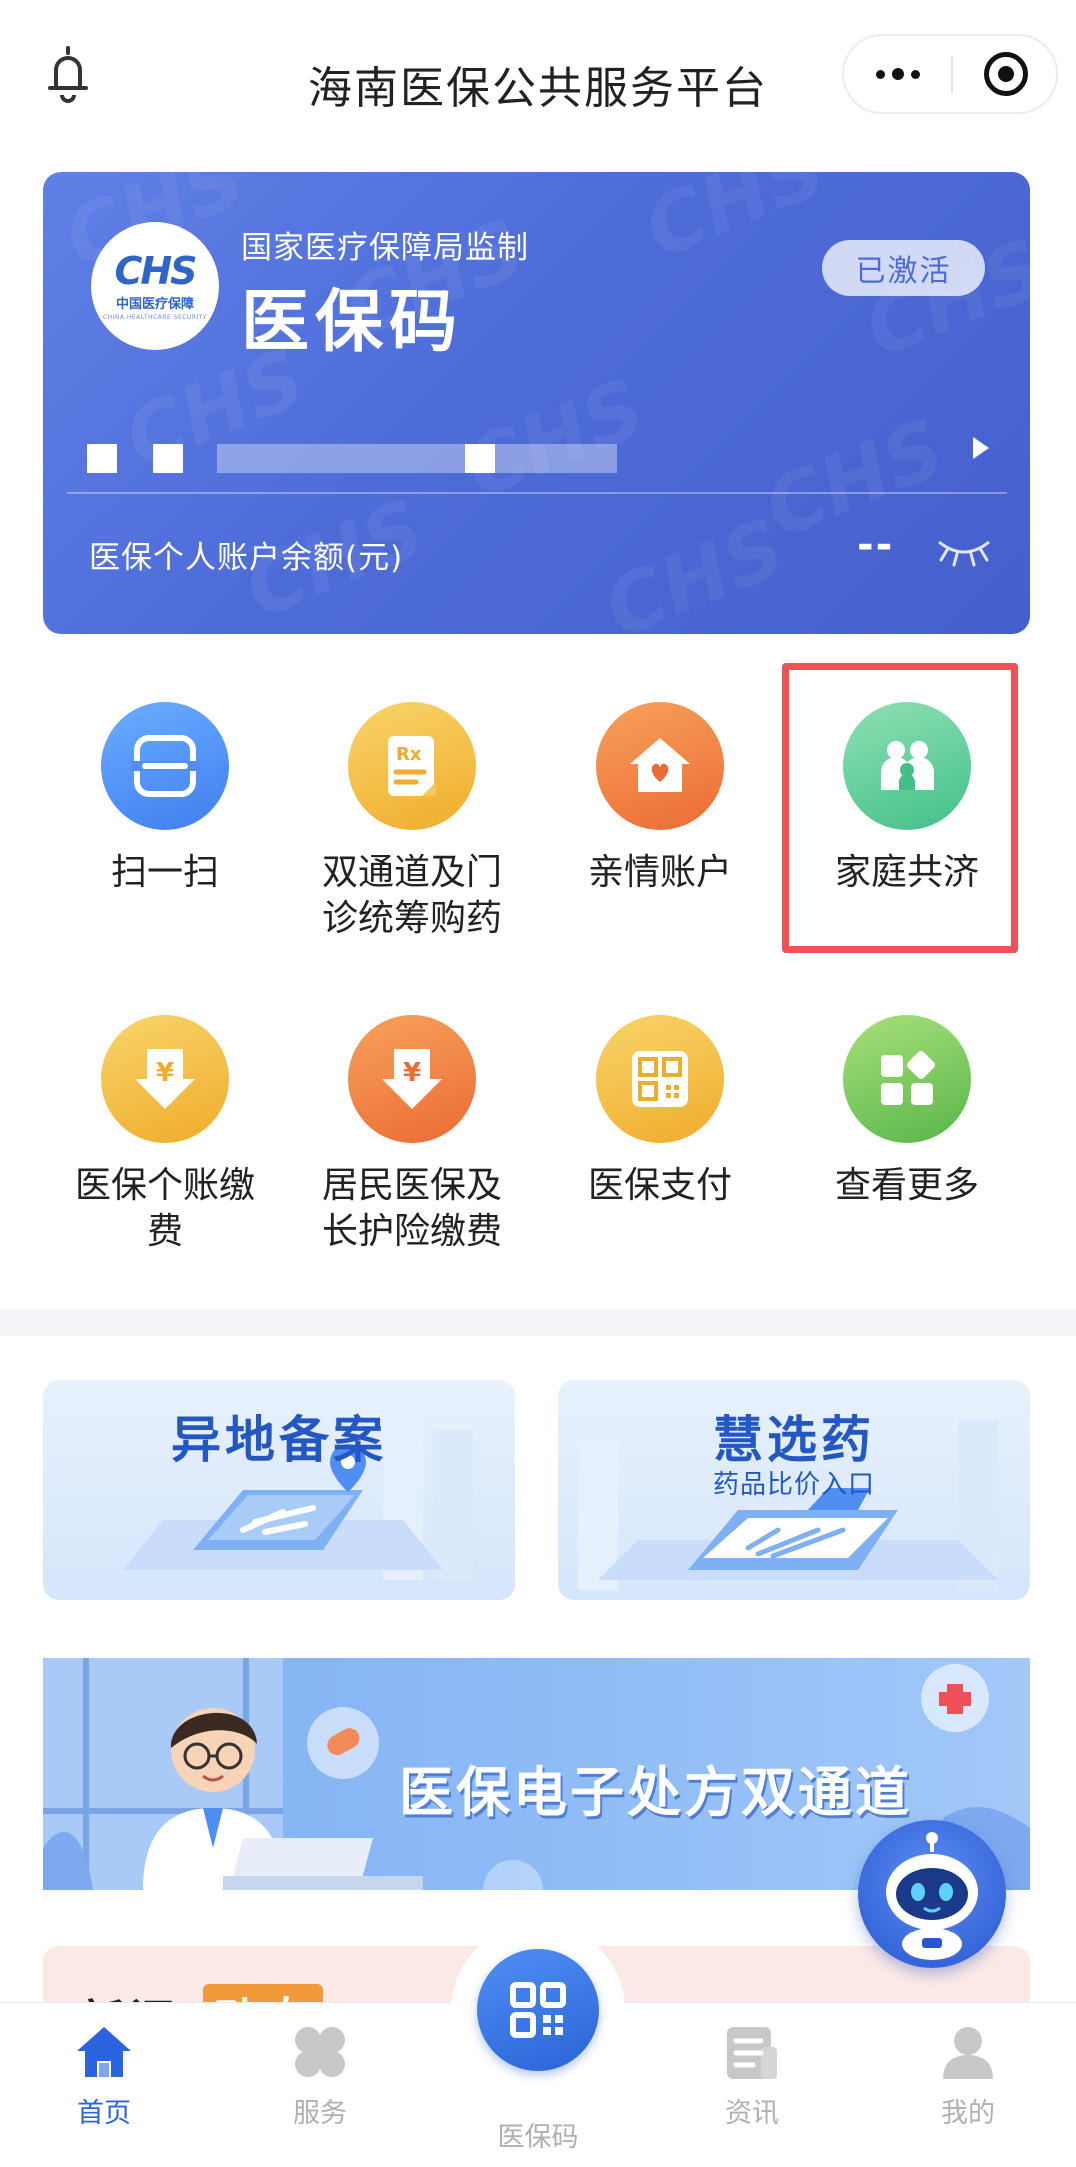 The width and height of the screenshot is (1076, 2167). Describe the element at coordinates (385, 248) in the screenshot. I see `card-supervise-text: 国家医疗保障局监制` at that location.